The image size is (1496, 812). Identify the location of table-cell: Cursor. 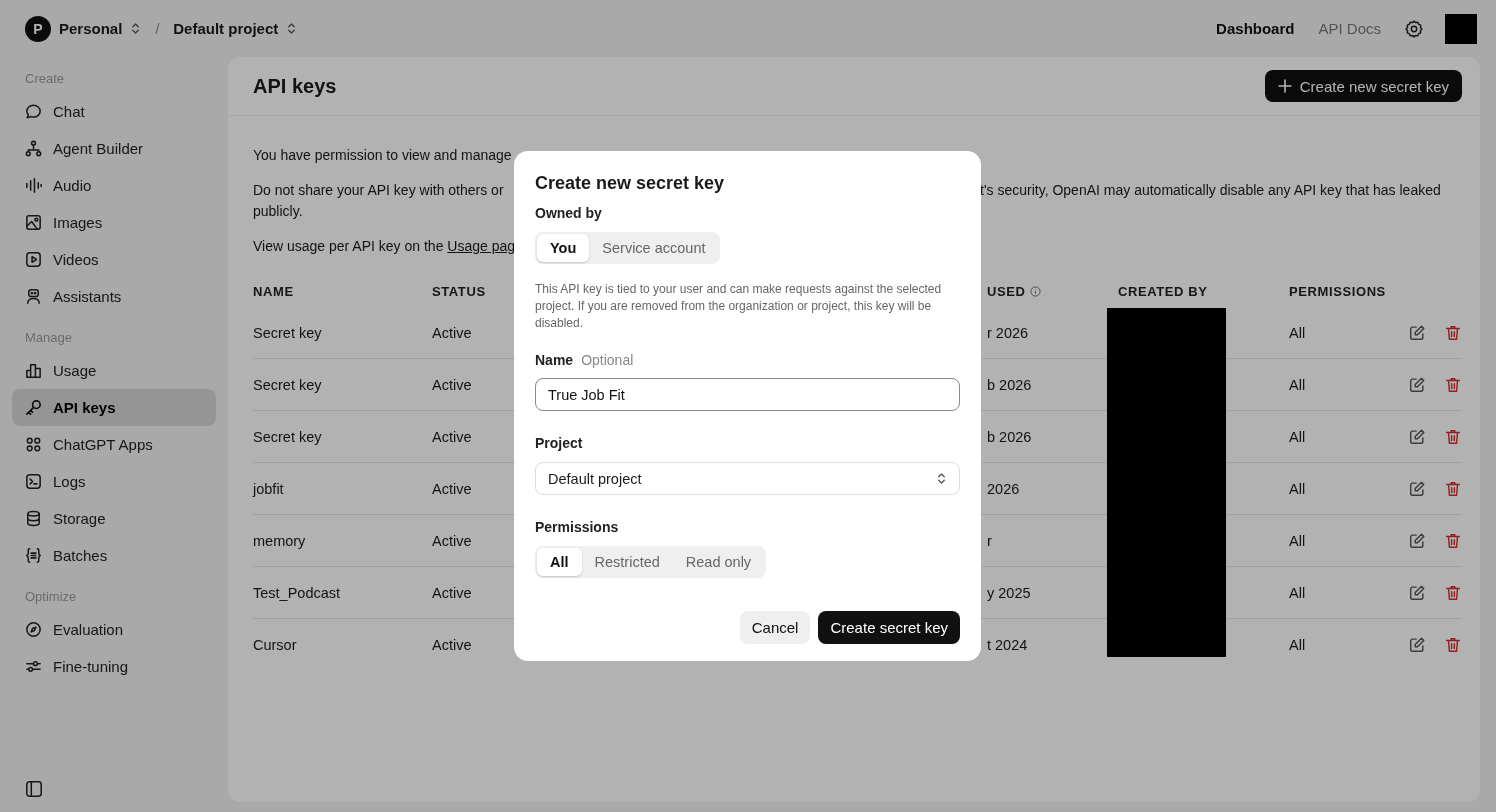
(275, 644).